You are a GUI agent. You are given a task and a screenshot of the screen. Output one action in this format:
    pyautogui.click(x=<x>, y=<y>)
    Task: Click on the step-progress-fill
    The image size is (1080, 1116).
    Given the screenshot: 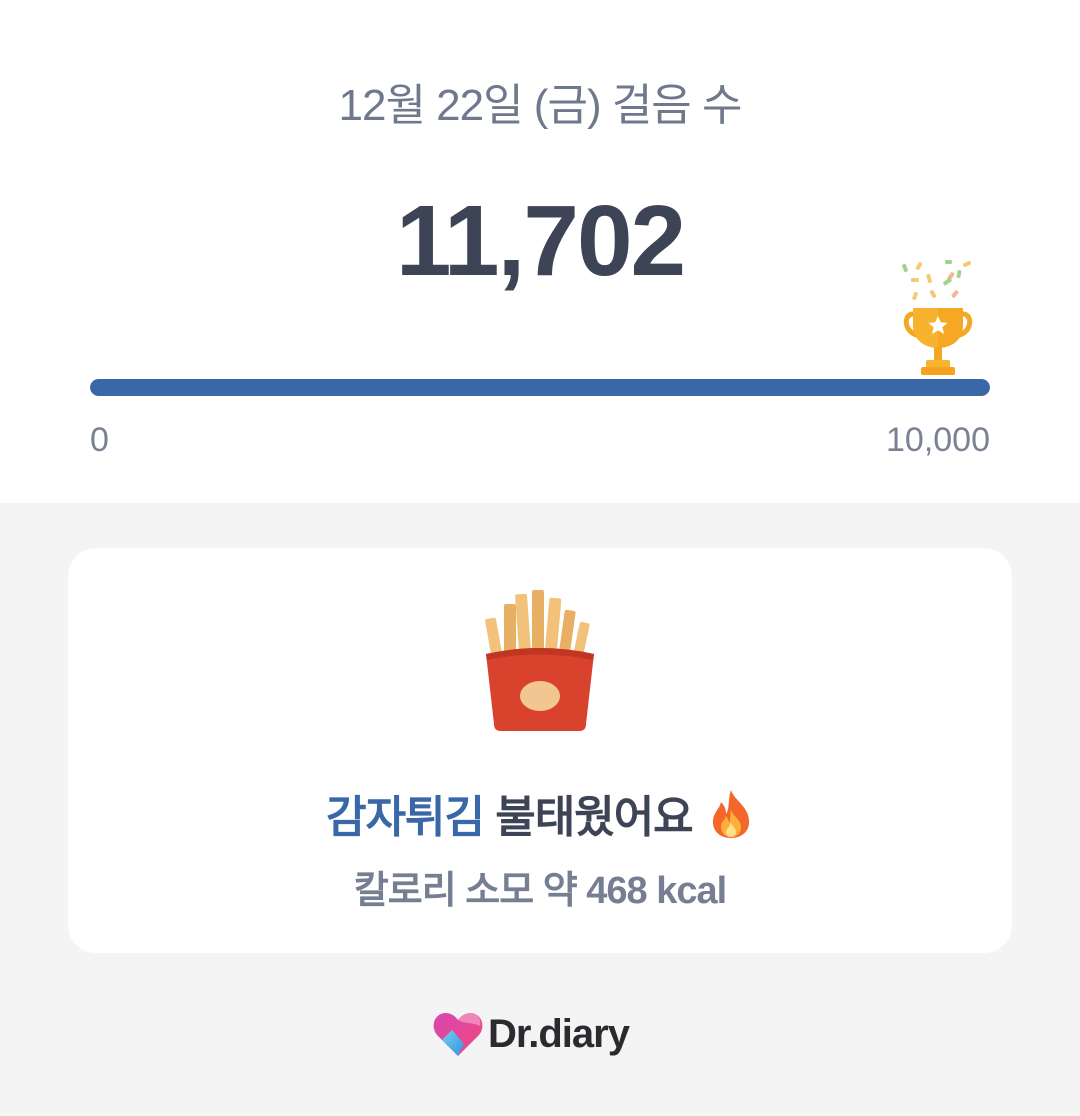 What is the action you would take?
    pyautogui.click(x=540, y=387)
    